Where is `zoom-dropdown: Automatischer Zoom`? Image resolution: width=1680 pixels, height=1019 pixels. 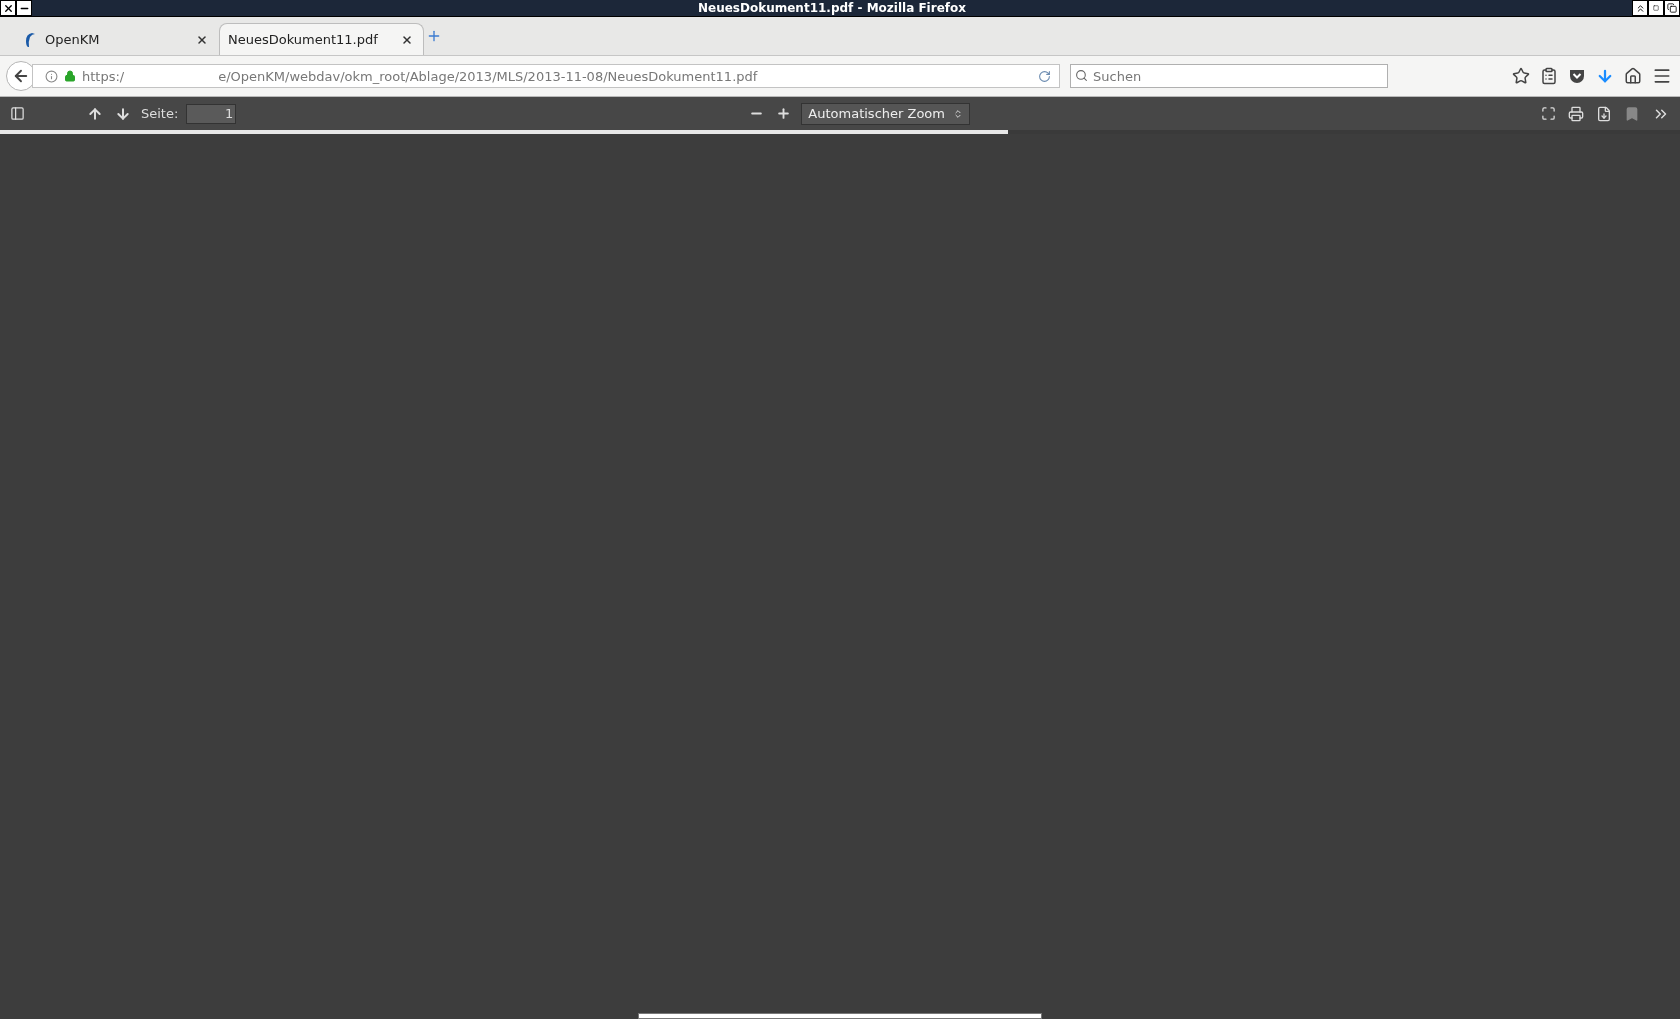
zoom-dropdown: Automatischer Zoom is located at coordinates (885, 113).